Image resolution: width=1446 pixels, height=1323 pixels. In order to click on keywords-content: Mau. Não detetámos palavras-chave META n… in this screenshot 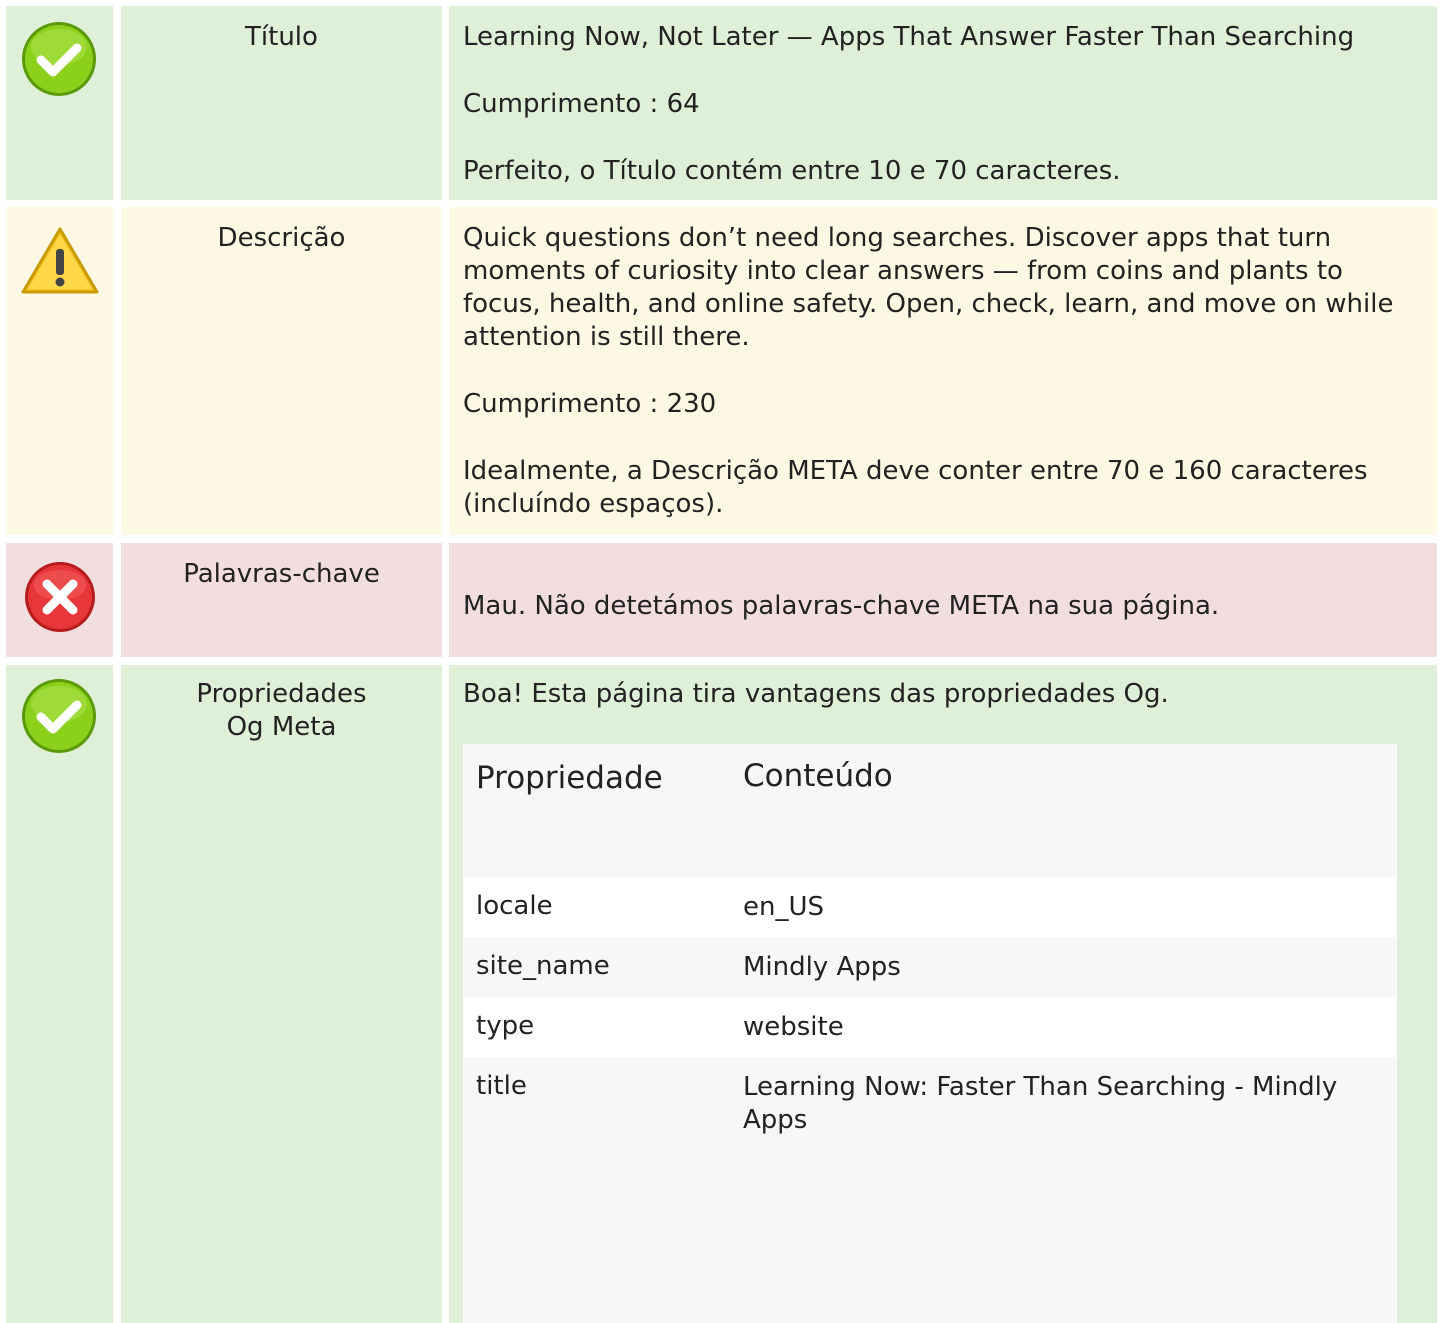, I will do `click(943, 600)`.